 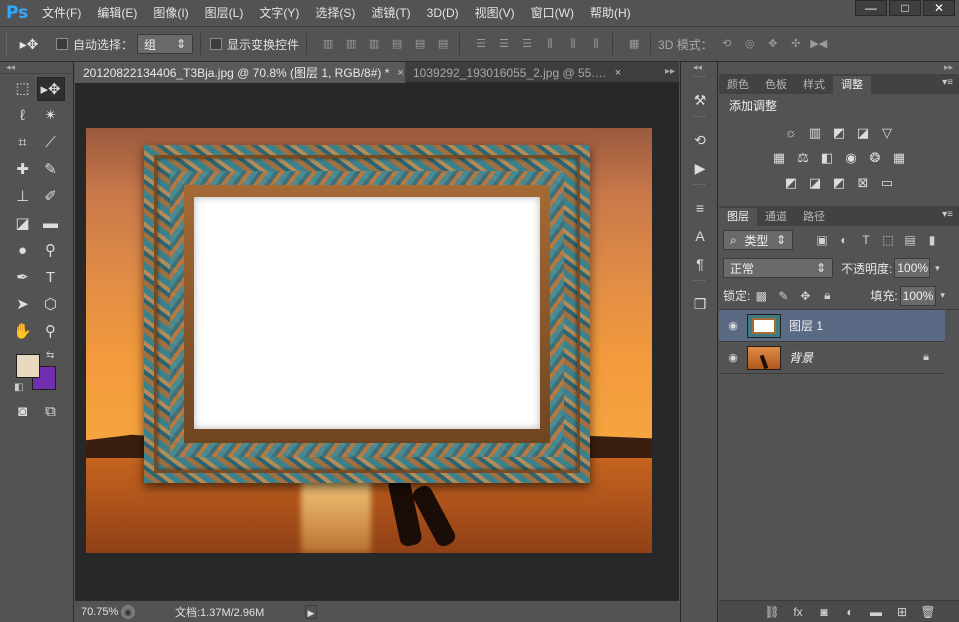 What do you see at coordinates (928, 612) in the screenshot?
I see `delete-layer-icon: 🗑︎` at bounding box center [928, 612].